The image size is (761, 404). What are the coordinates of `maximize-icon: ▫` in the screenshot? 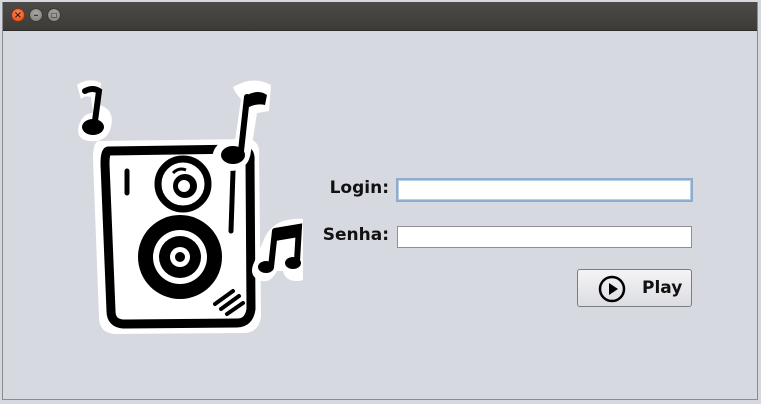 It's located at (54, 15).